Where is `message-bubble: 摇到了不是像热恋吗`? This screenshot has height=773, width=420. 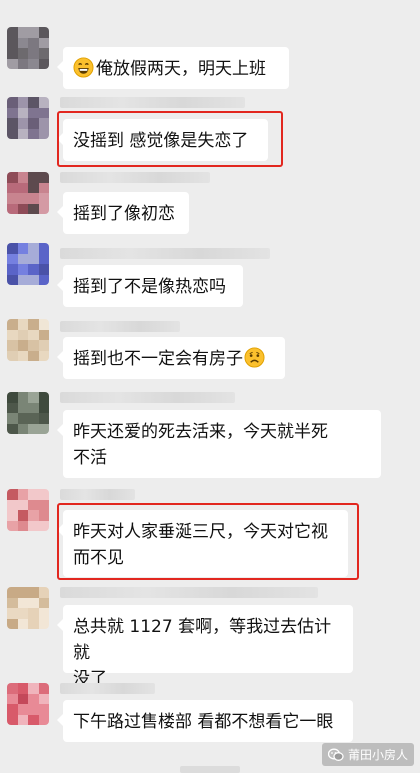 message-bubble: 摇到了不是像热恋吗 is located at coordinates (150, 286).